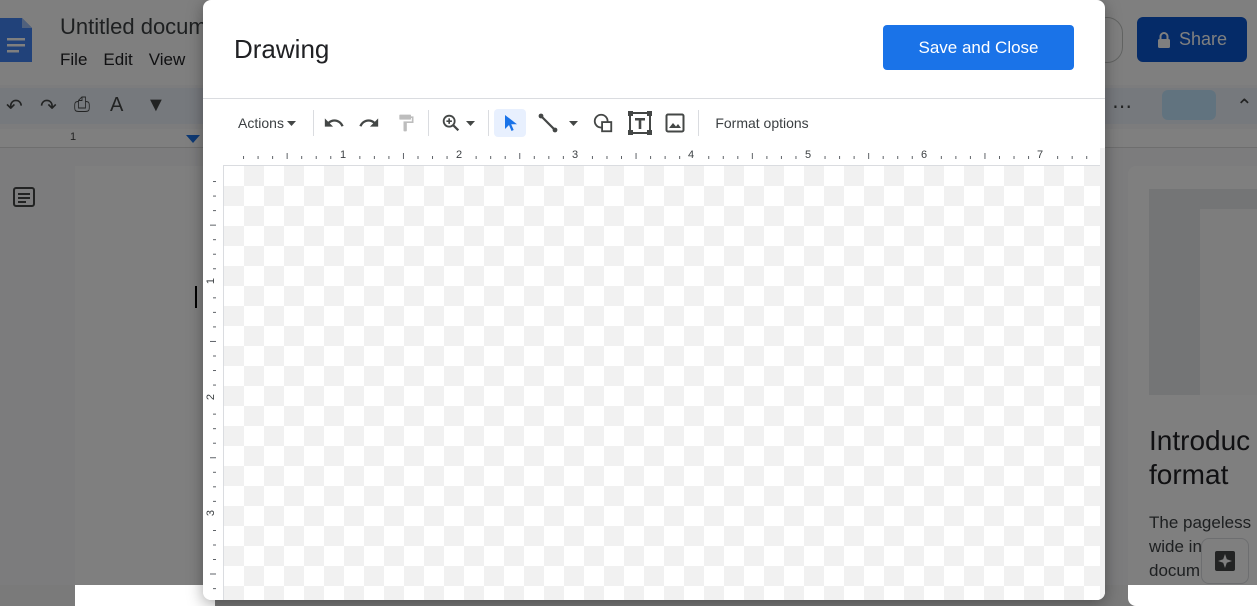 This screenshot has height=606, width=1257. I want to click on undo-icon, so click(334, 122).